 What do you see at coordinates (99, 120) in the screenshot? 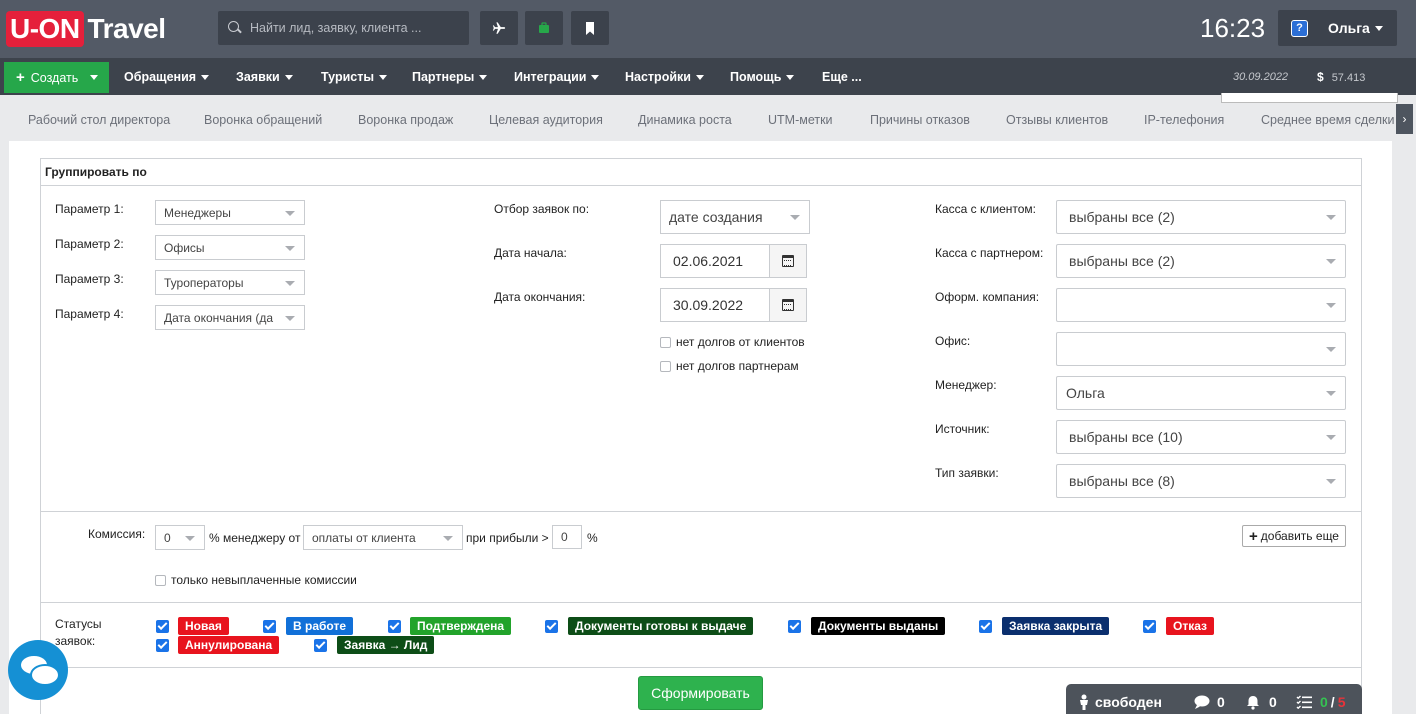
I see `tab-director-desktop: Рабочий стол директора` at bounding box center [99, 120].